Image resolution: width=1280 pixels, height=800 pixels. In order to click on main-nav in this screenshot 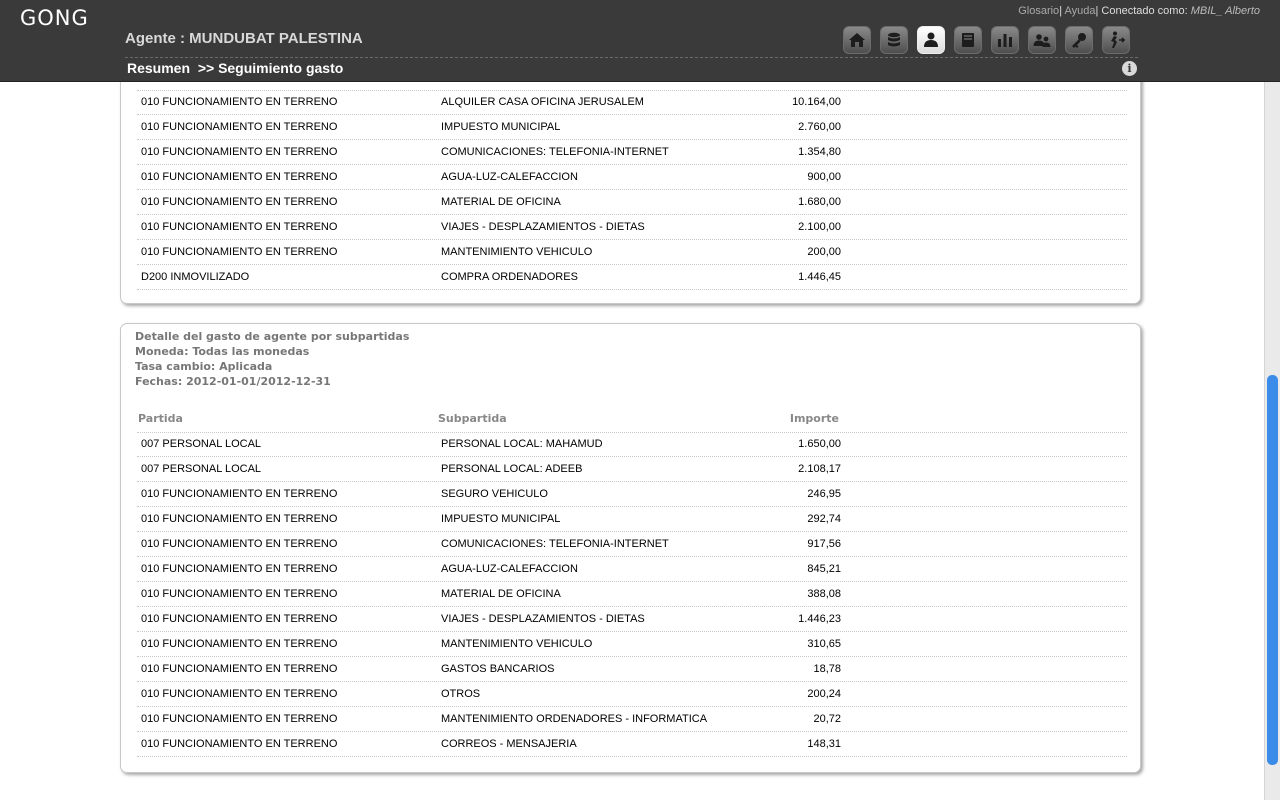, I will do `click(986, 40)`.